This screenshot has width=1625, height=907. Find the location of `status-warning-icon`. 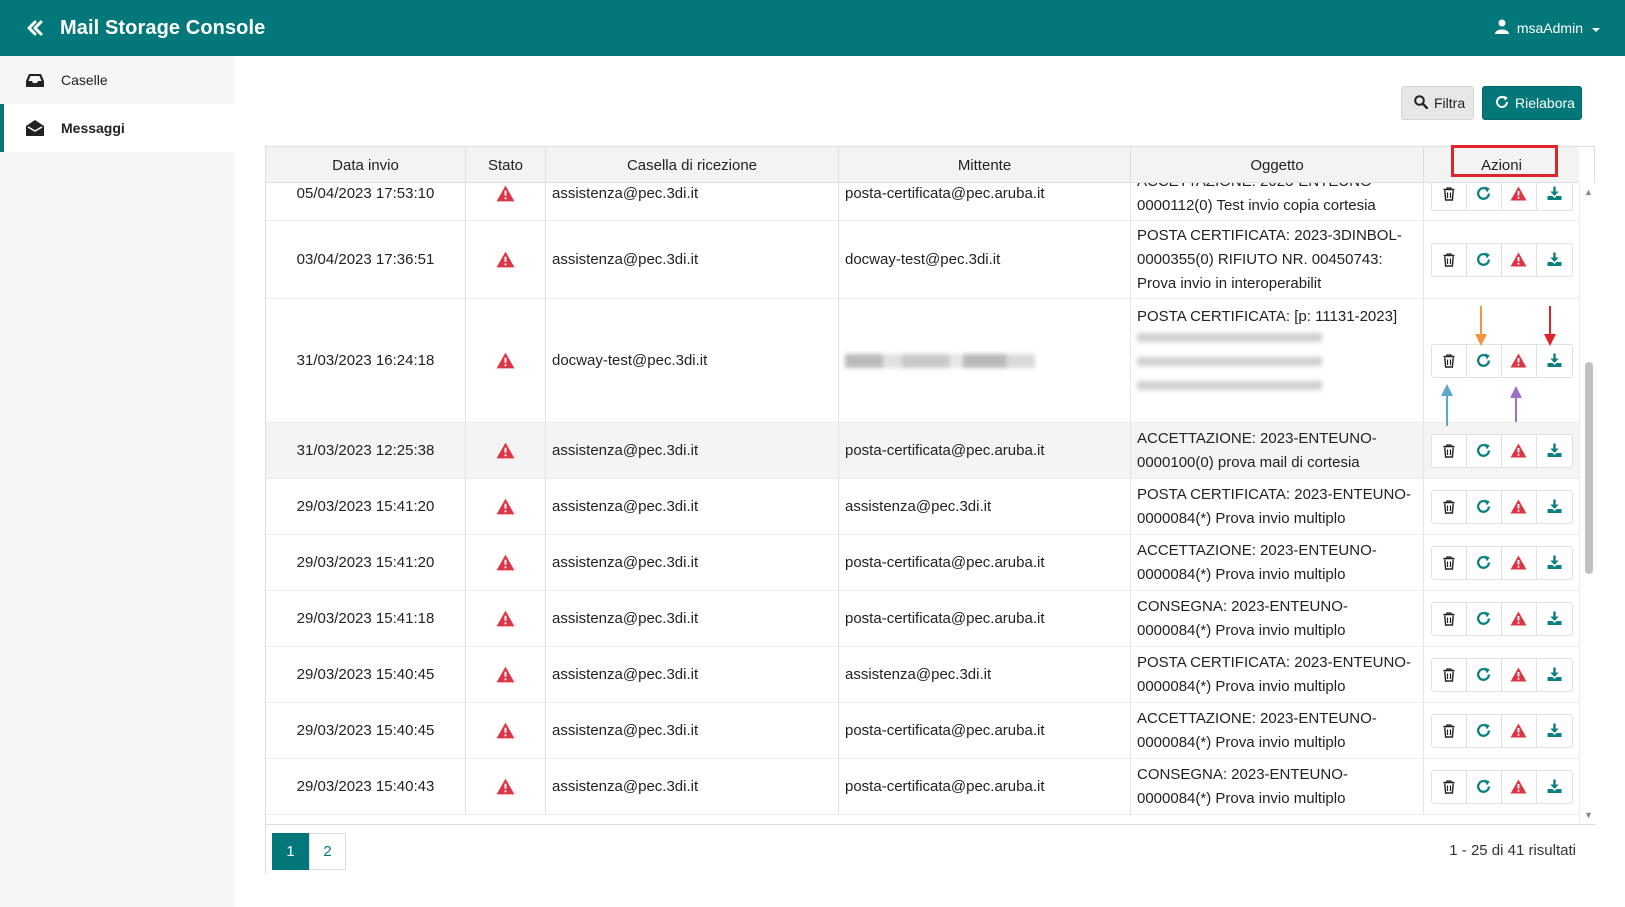

status-warning-icon is located at coordinates (505, 259).